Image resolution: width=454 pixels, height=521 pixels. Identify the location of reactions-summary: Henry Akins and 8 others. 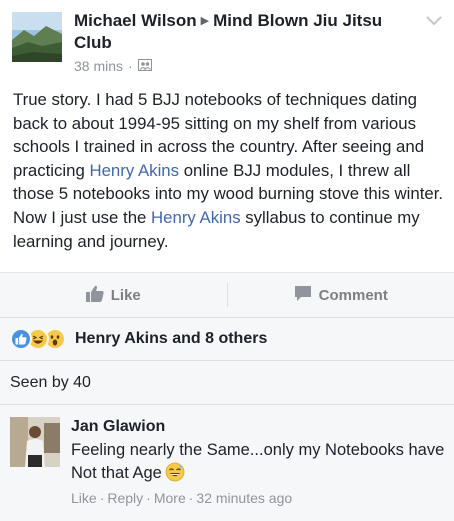
(227, 339).